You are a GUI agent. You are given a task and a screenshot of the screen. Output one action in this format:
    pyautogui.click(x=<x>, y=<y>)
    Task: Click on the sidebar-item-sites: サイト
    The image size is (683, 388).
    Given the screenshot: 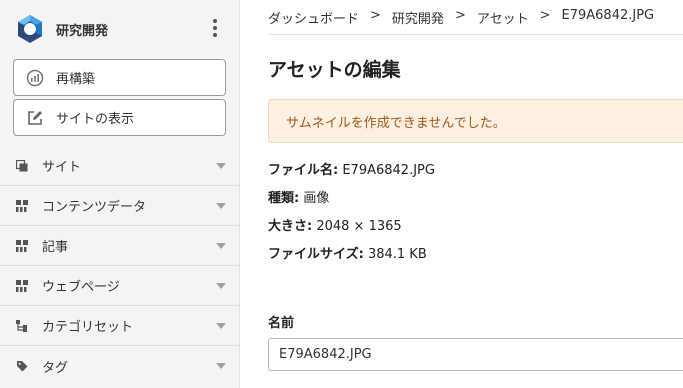 What is the action you would take?
    pyautogui.click(x=120, y=166)
    